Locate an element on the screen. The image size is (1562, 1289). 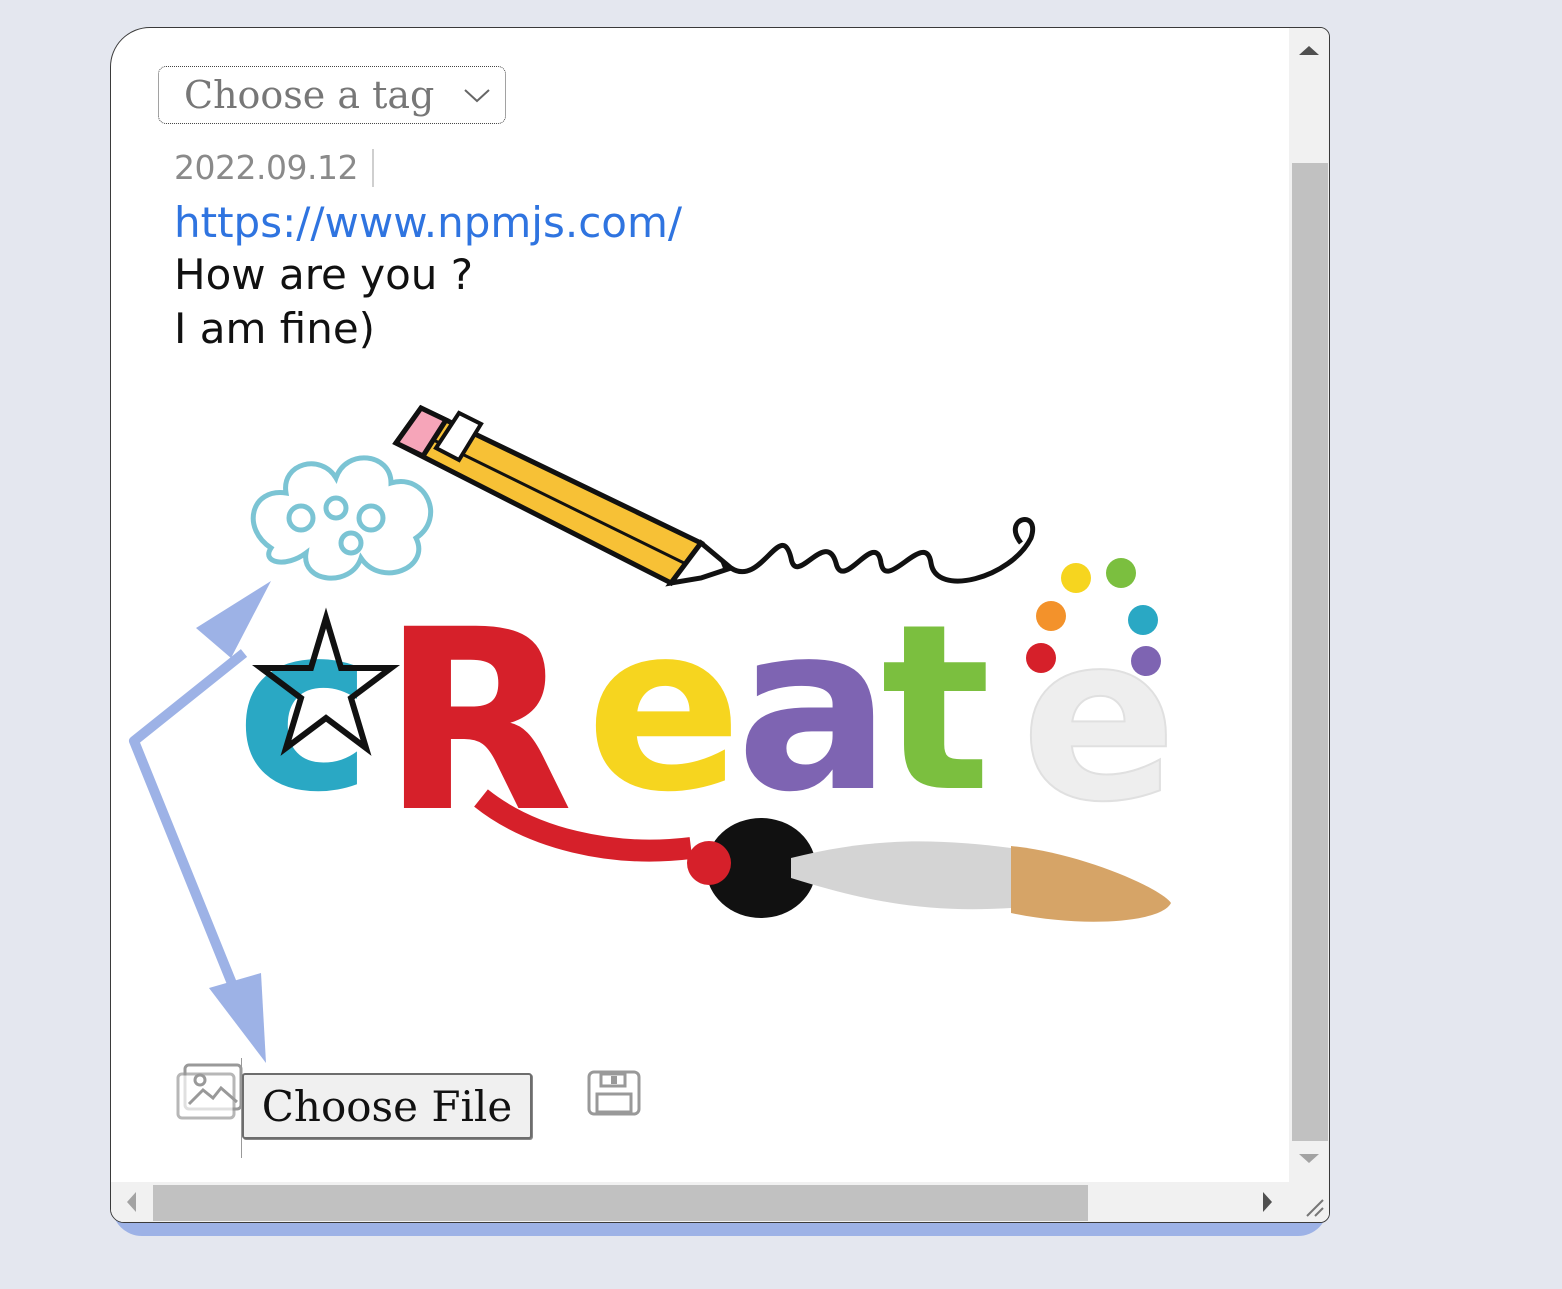
image-icon is located at coordinates (210, 1093).